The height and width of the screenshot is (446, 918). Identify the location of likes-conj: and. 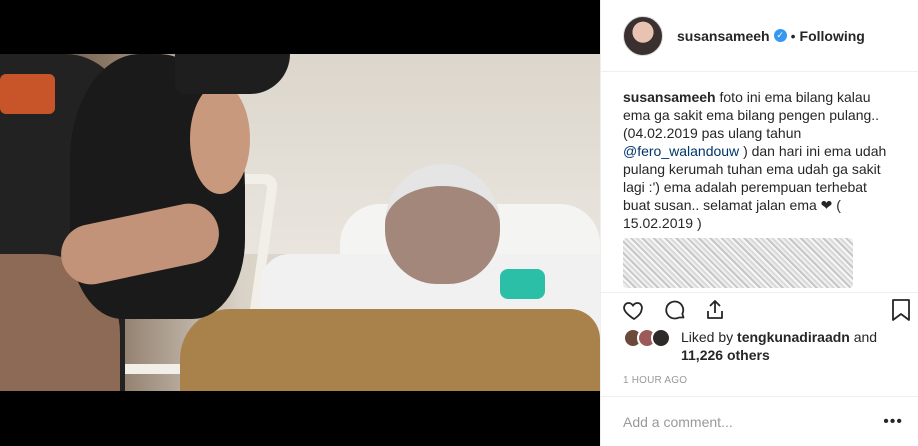
(865, 337).